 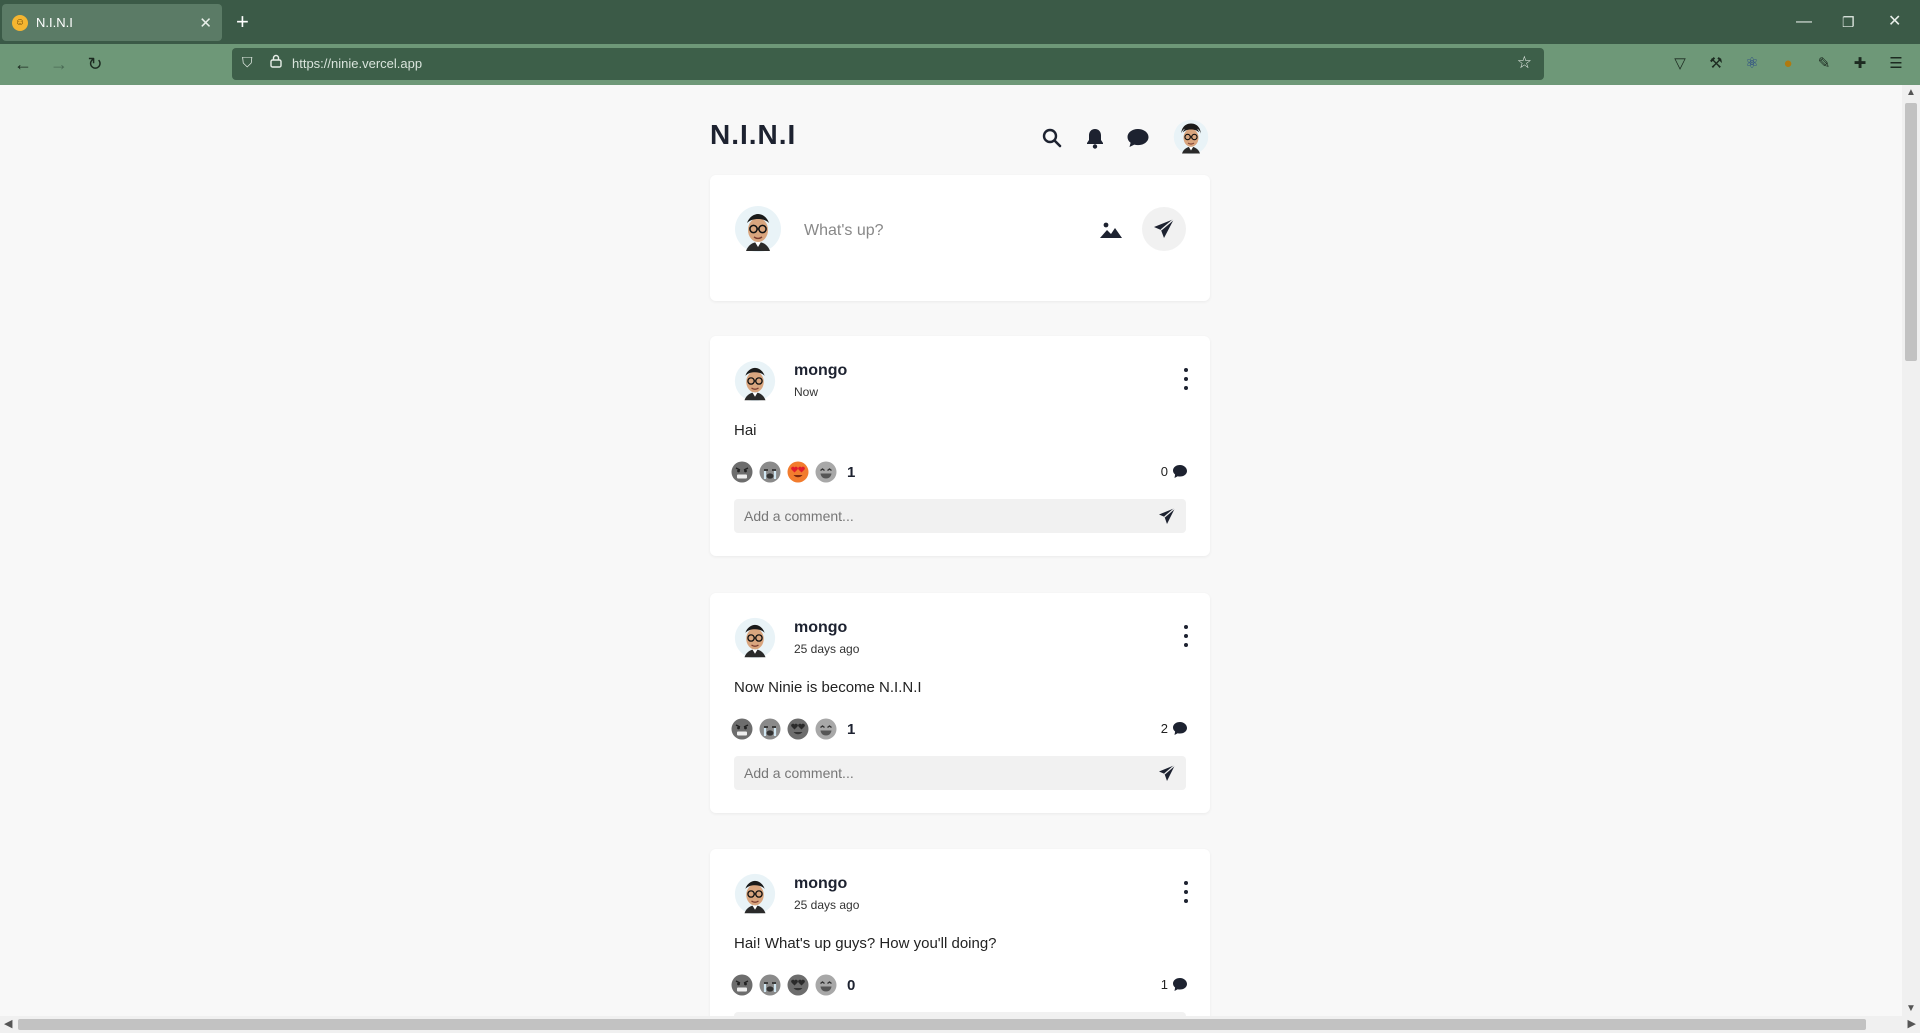 What do you see at coordinates (1860, 64) in the screenshot?
I see `extensions-puzzle-icon: ✚` at bounding box center [1860, 64].